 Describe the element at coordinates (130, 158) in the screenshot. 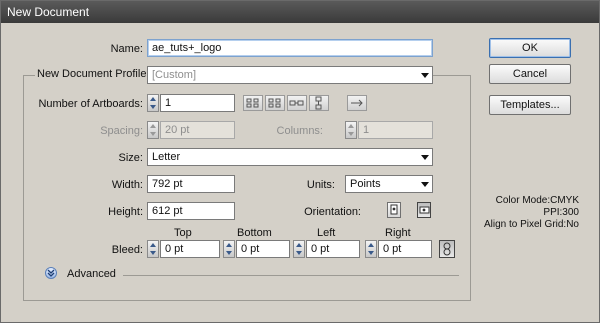

I see `size-label: Size:` at that location.